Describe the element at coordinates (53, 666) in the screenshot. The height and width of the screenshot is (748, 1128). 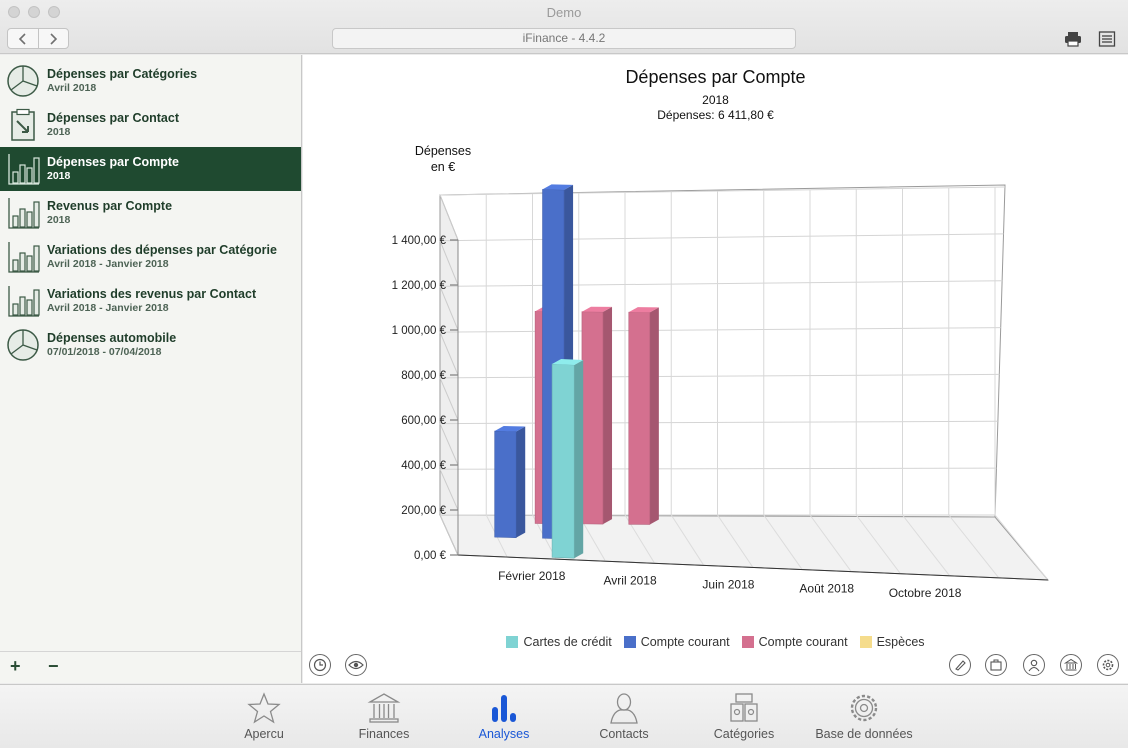
I see `remove-report-button: −` at that location.